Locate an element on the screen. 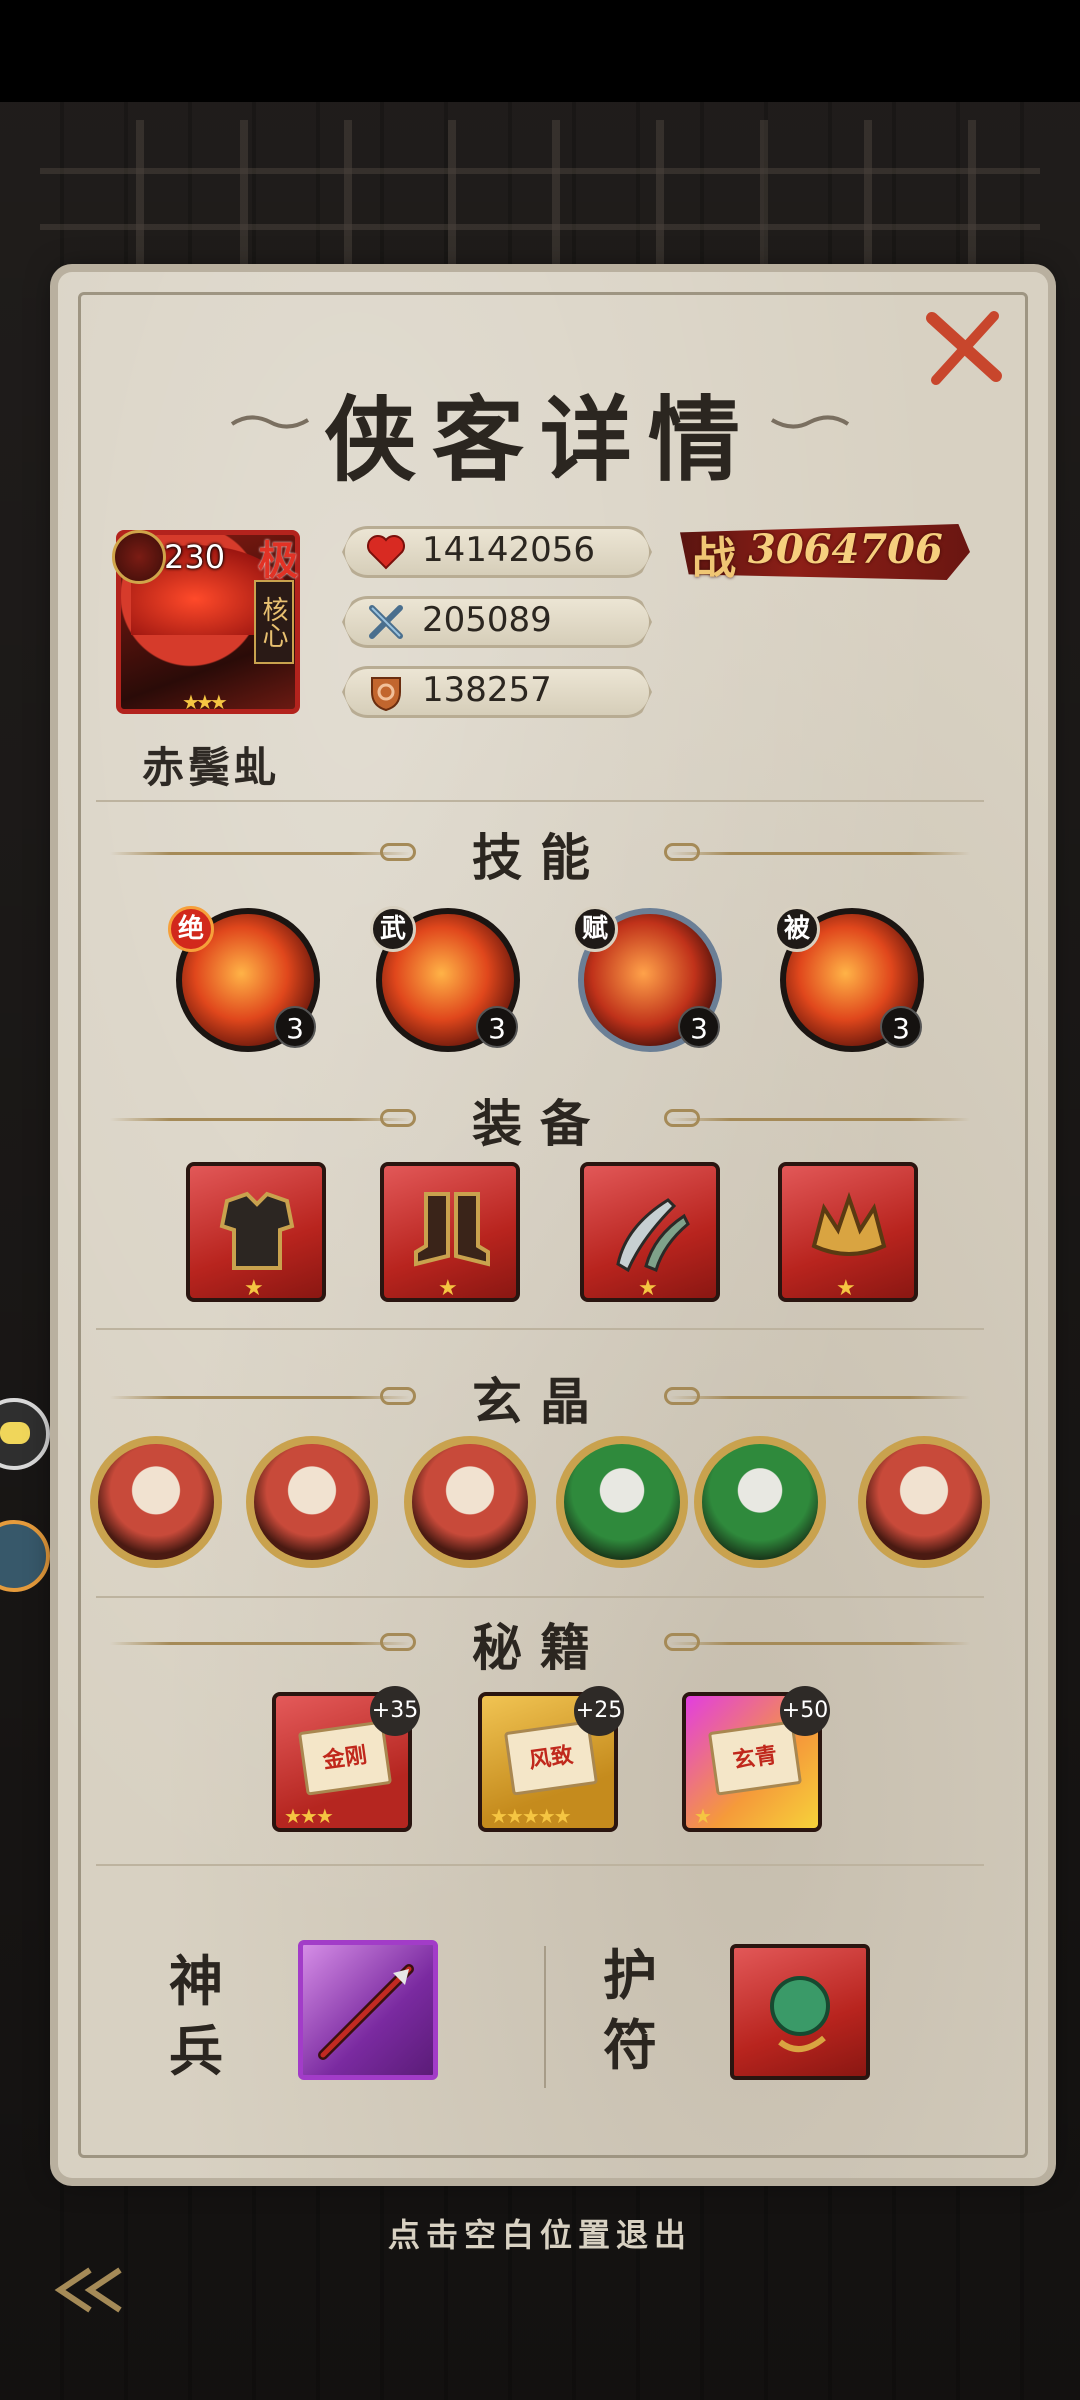 Image resolution: width=1080 pixels, height=2400 pixels. manual-stars: ★★★ is located at coordinates (309, 1816).